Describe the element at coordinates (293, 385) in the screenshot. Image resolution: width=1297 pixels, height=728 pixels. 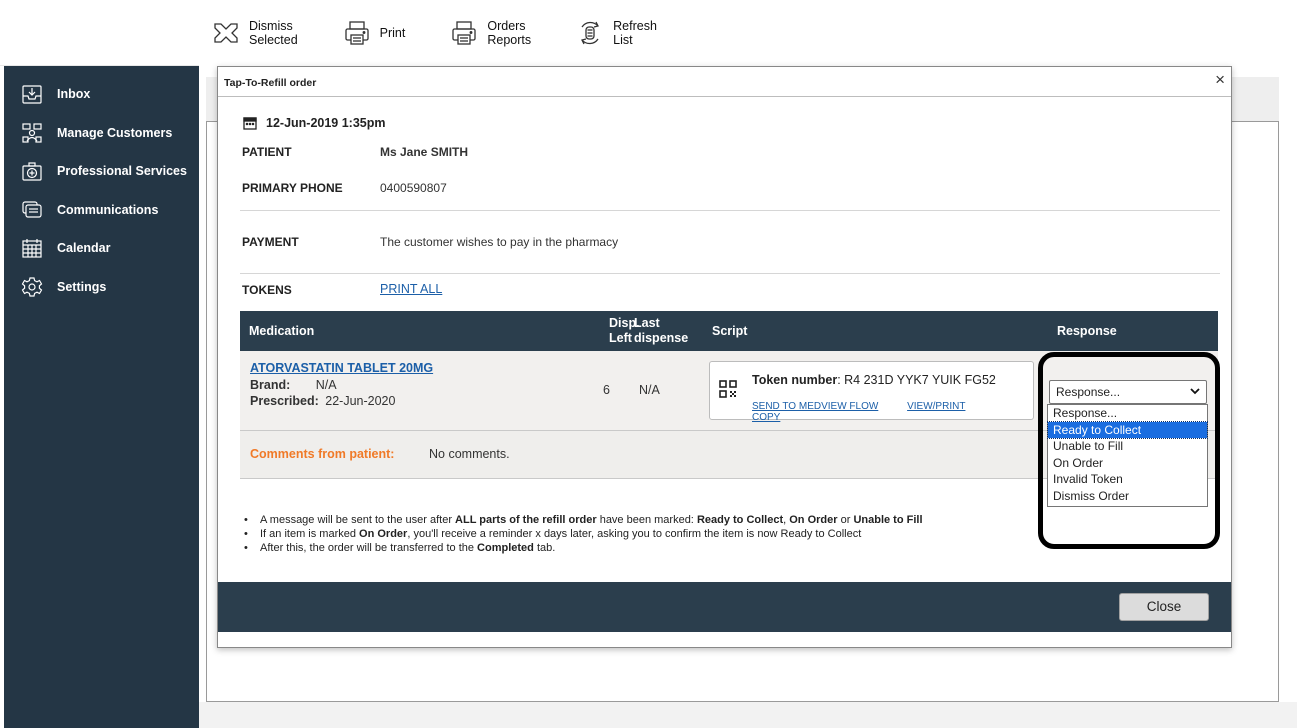
I see `brand-line: Brand: N/A` at that location.